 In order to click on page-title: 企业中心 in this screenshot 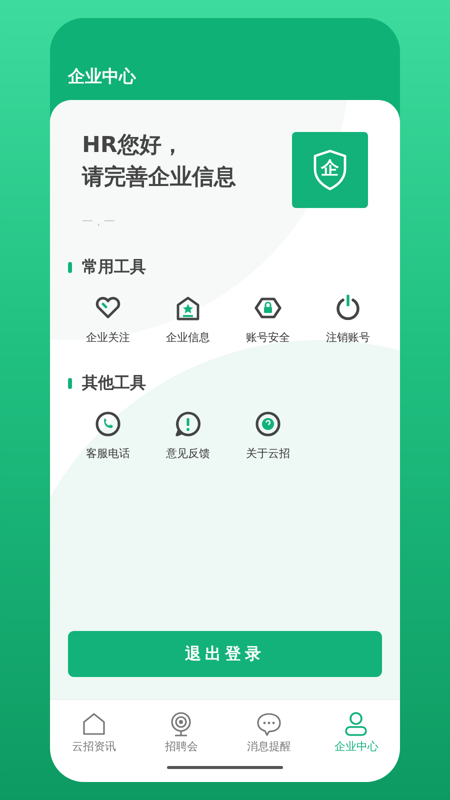, I will do `click(102, 77)`.